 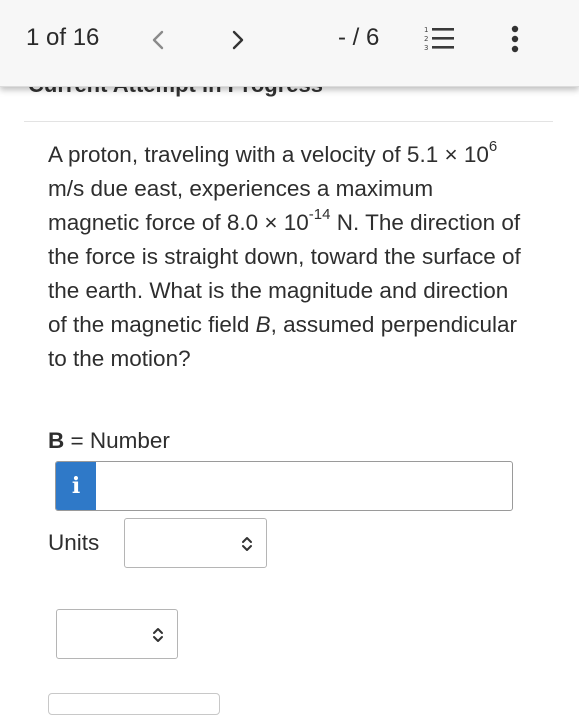 What do you see at coordinates (195, 543) in the screenshot?
I see `units-select` at bounding box center [195, 543].